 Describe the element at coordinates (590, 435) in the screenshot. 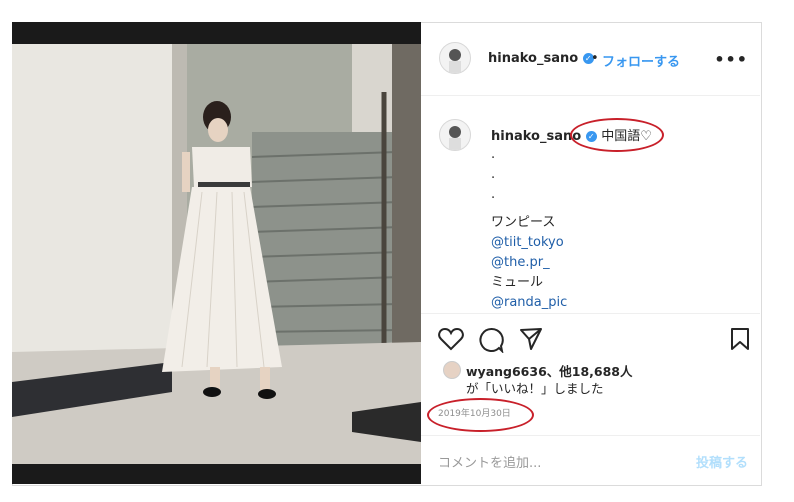

I see `comment-divider` at that location.